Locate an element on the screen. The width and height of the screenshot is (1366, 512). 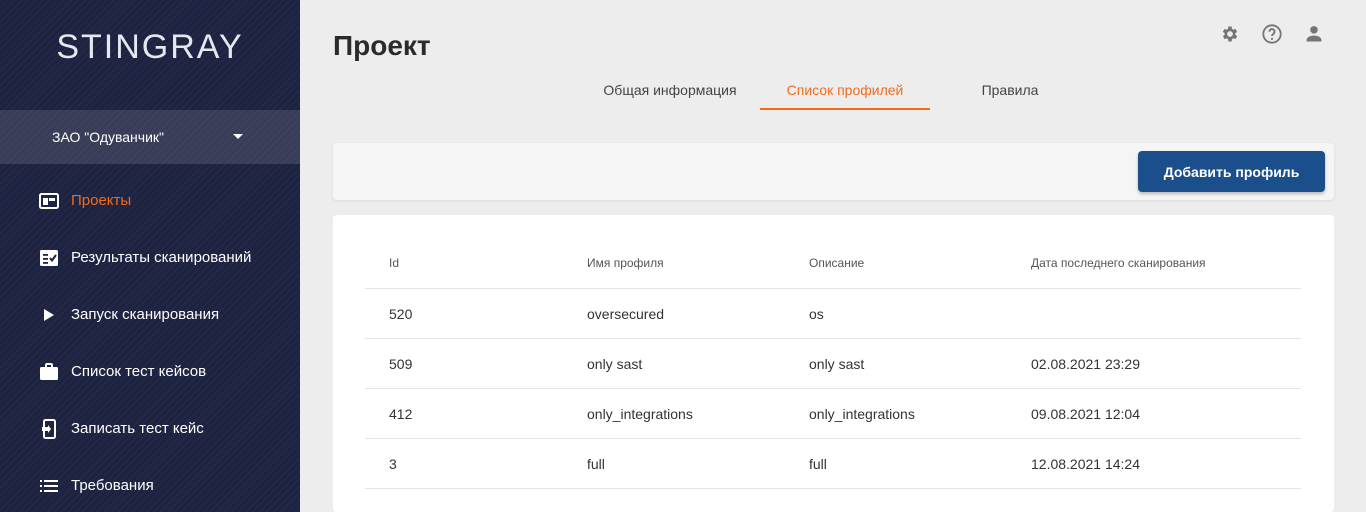
add-profile-button: Добавить профиль is located at coordinates (1231, 171).